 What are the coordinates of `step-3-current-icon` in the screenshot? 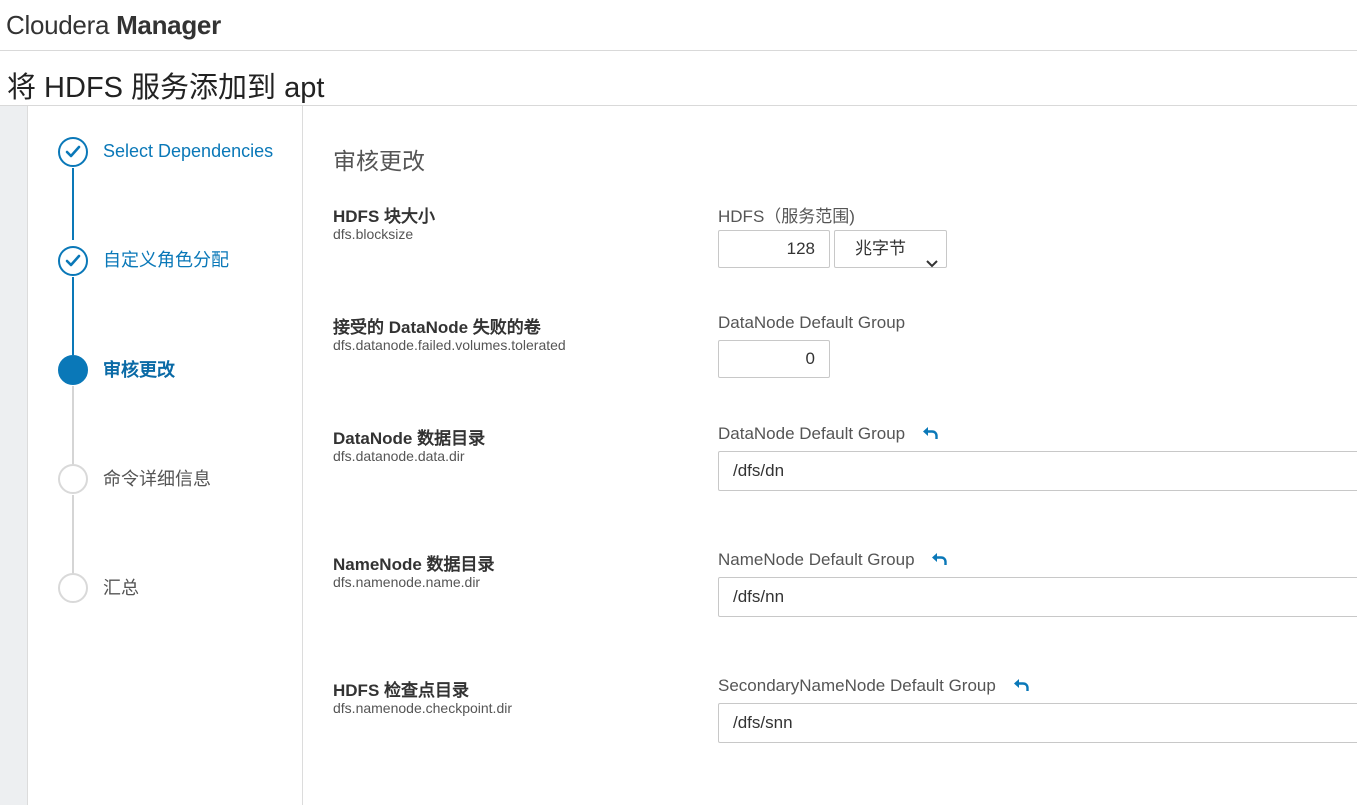 It's located at (73, 370).